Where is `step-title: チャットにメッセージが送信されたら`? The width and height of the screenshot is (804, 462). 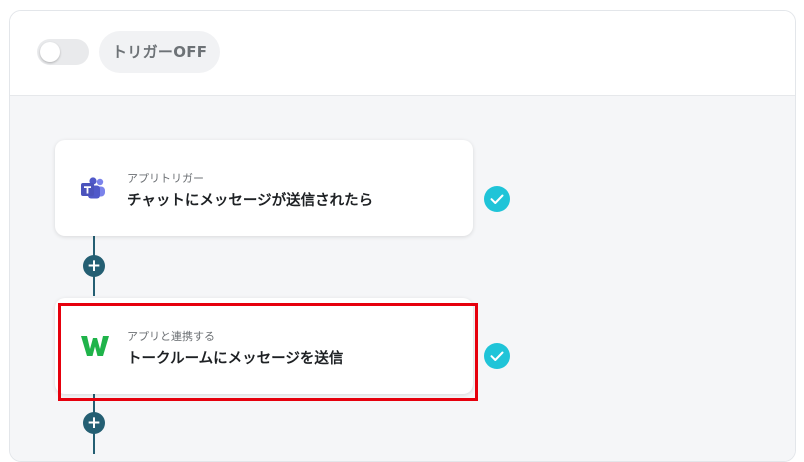 step-title: チャットにメッセージが送信されたら is located at coordinates (250, 201).